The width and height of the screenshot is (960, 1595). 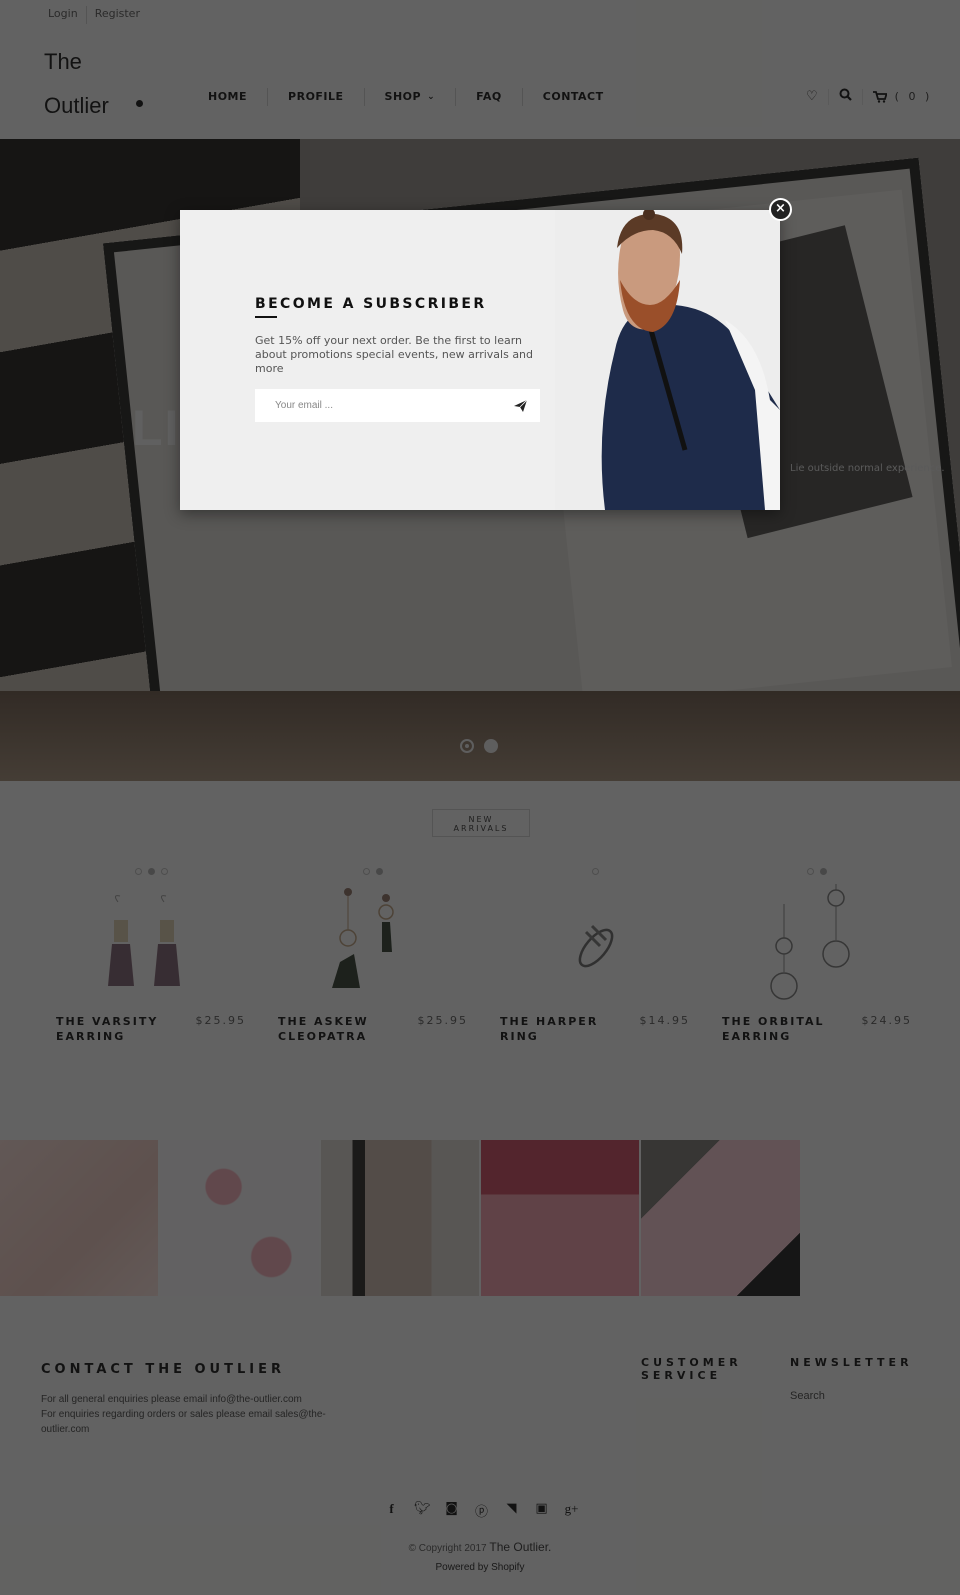 What do you see at coordinates (371, 304) in the screenshot?
I see `popup-title: BECOME A SUBSCRIBER` at bounding box center [371, 304].